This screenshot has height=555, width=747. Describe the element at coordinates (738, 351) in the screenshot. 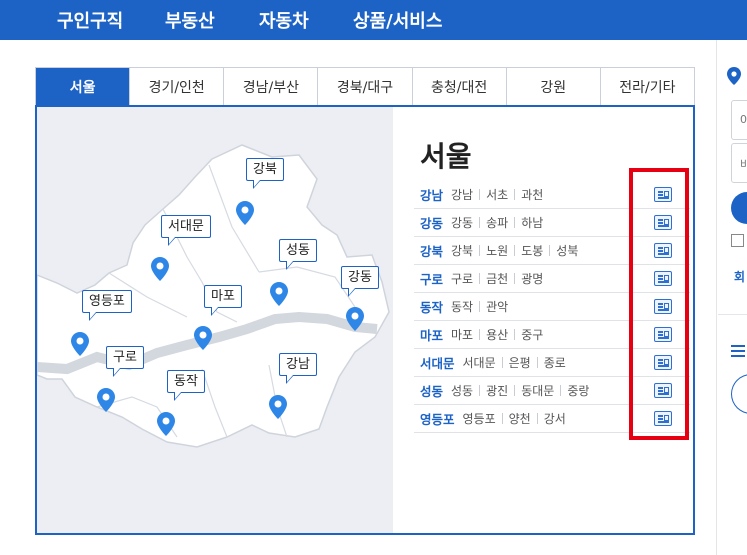

I see `hamburger-icon` at that location.